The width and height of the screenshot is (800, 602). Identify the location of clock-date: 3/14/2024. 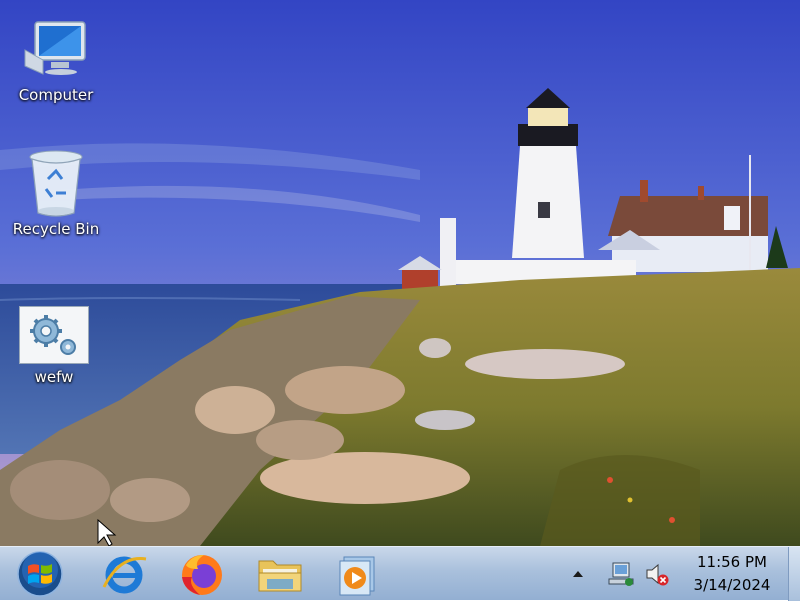
(732, 585).